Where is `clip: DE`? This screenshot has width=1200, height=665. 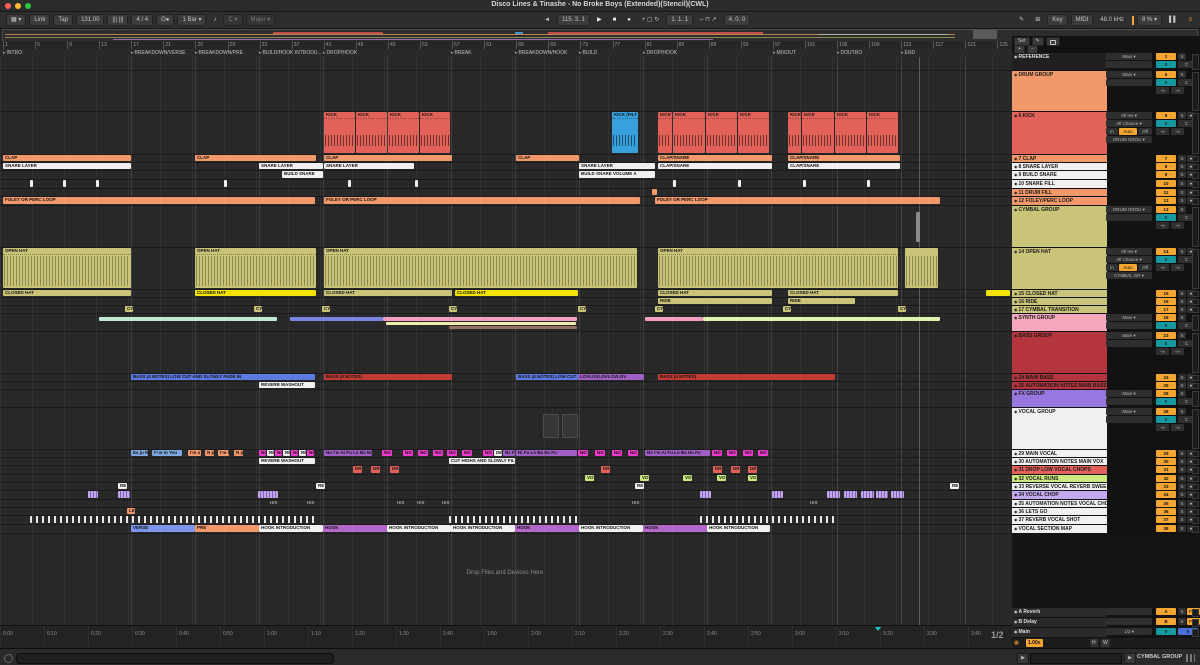
clip: DE is located at coordinates (498, 453).